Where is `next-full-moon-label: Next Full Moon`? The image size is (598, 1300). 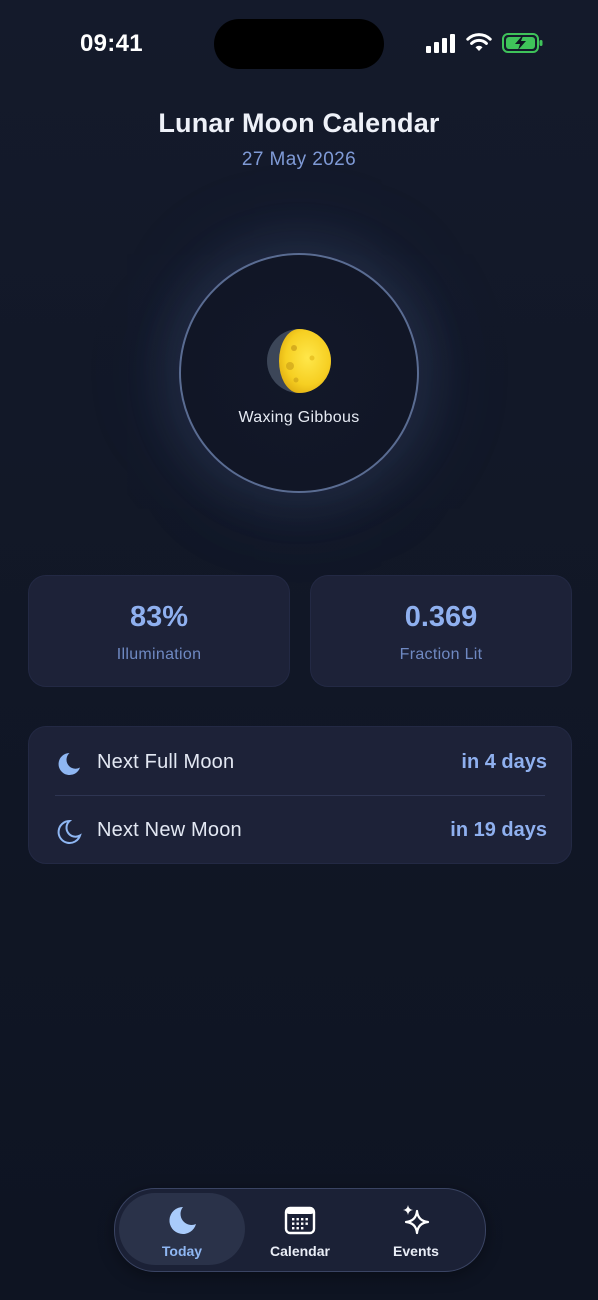
next-full-moon-label: Next Full Moon is located at coordinates (166, 762).